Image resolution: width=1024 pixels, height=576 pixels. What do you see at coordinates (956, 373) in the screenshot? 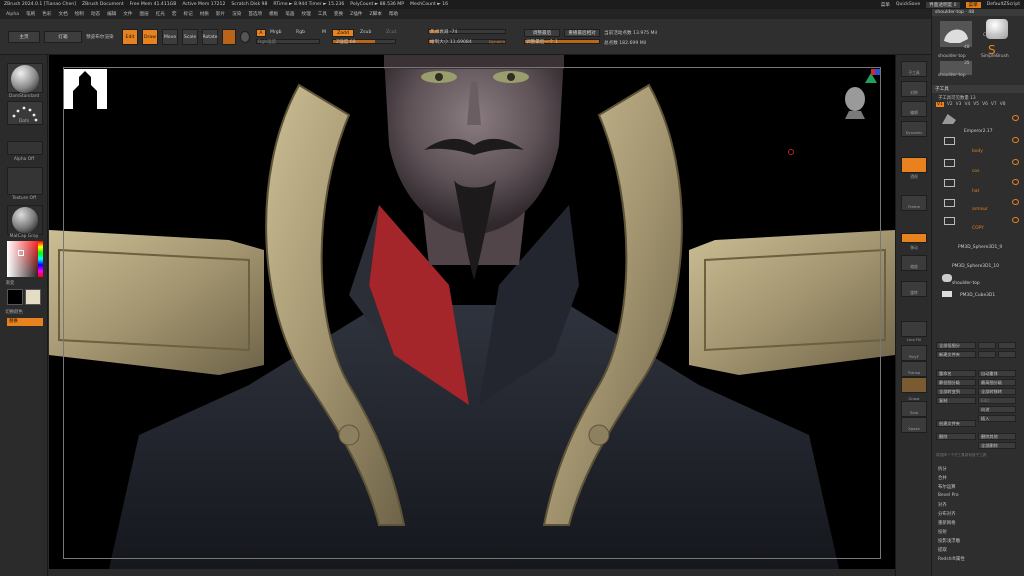
I see `rename-button: 重命名` at bounding box center [956, 373].